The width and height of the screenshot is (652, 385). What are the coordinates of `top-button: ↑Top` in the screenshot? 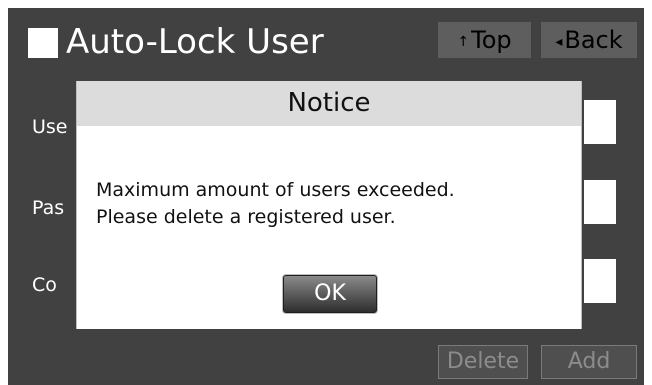 It's located at (484, 40).